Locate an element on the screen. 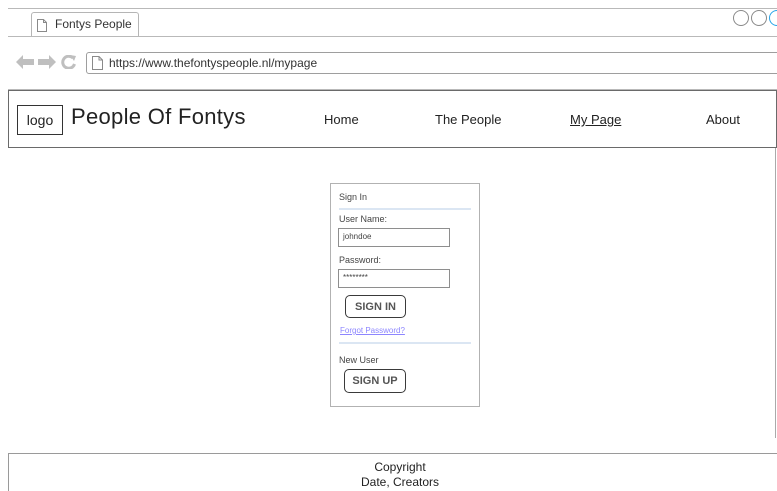  site-title: People Of Fontys is located at coordinates (158, 116).